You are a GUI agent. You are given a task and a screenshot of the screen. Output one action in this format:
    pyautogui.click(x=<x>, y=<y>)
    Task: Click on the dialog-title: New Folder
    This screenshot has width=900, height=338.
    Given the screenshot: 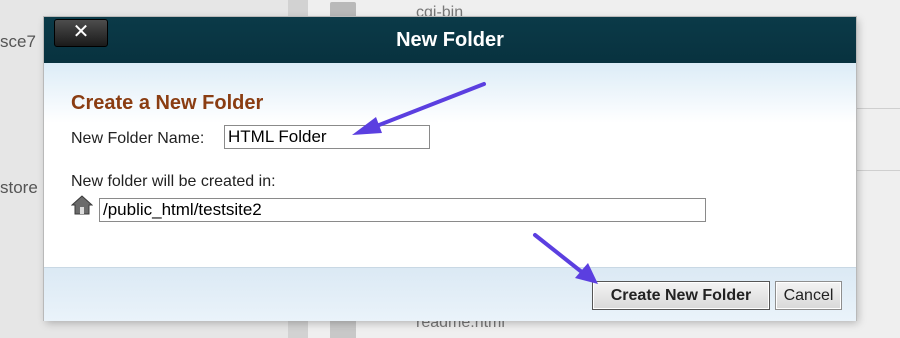 What is the action you would take?
    pyautogui.click(x=450, y=40)
    